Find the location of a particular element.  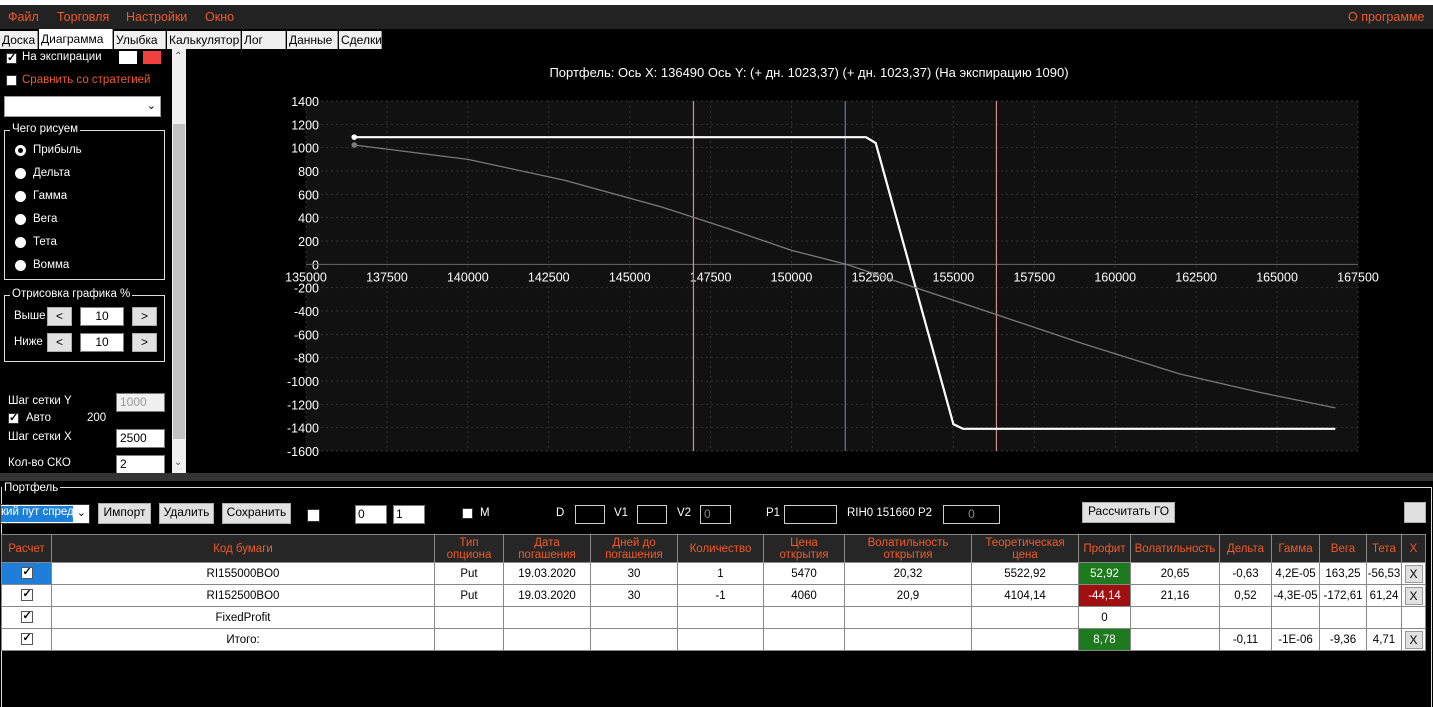

header-profit: Профит is located at coordinates (1104, 548).